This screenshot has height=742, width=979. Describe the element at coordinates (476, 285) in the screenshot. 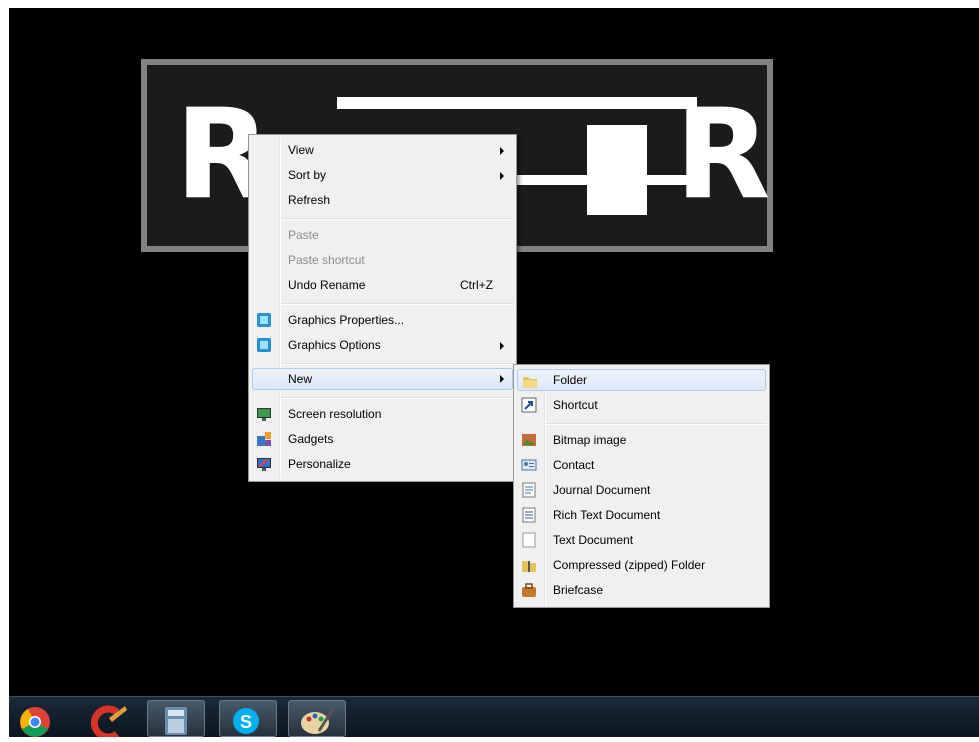

I see `menu-item-shortcut: Ctrl+Z` at that location.